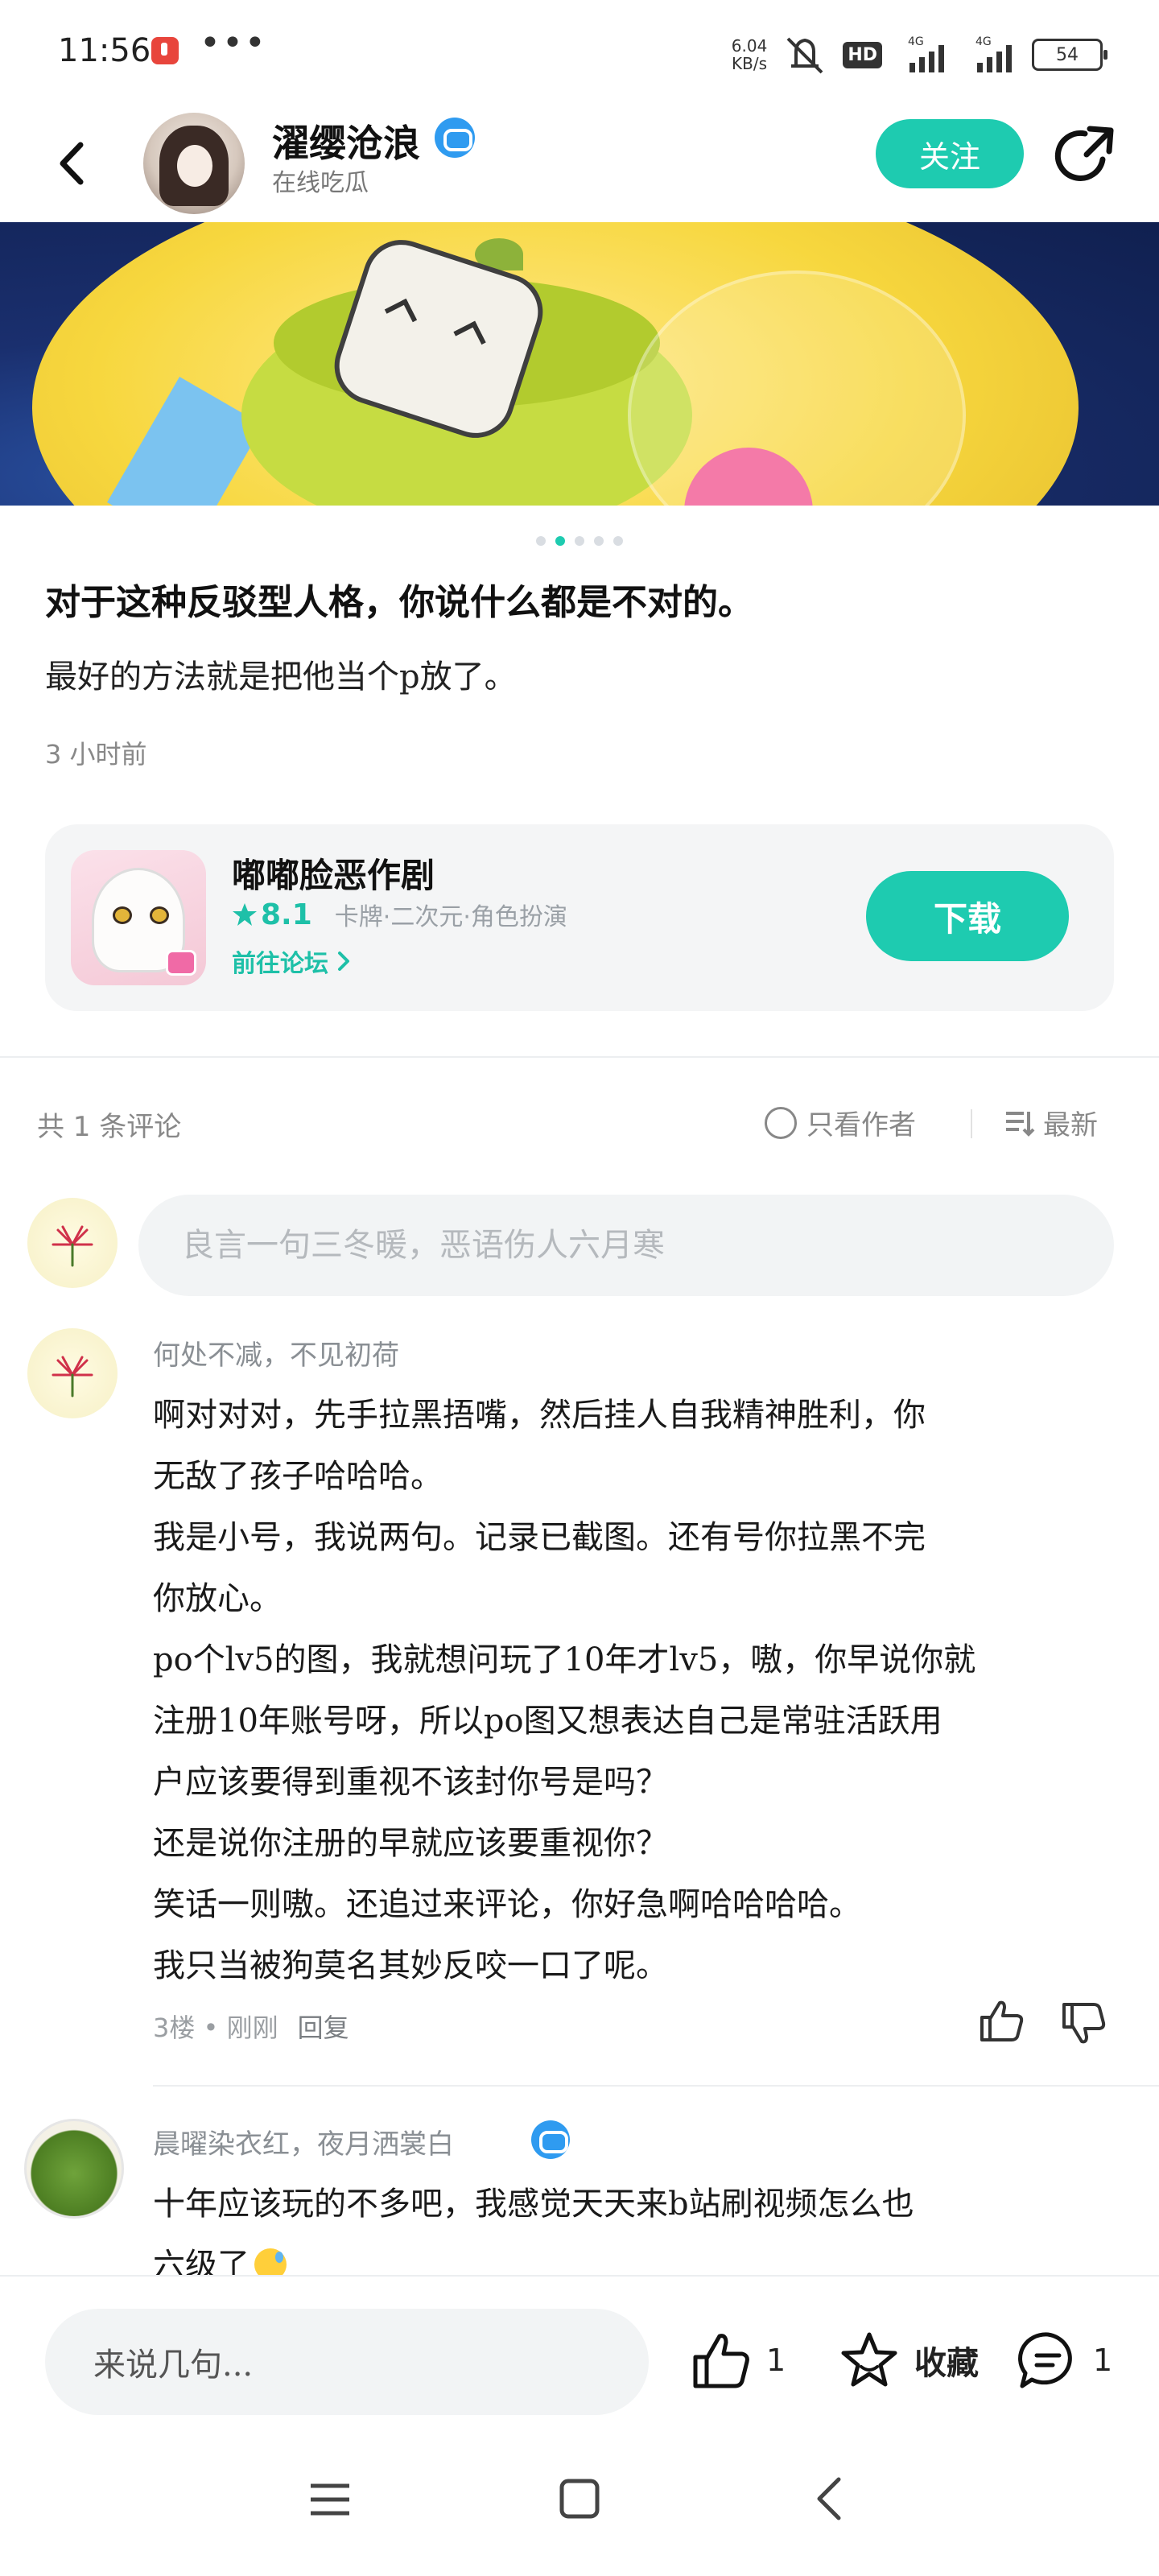 The height and width of the screenshot is (2576, 1159). I want to click on avatar-face, so click(194, 166).